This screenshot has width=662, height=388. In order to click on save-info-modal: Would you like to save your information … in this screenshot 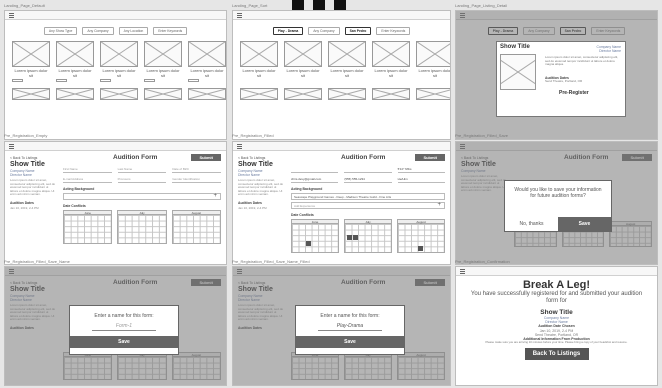, I will do `click(558, 206)`.